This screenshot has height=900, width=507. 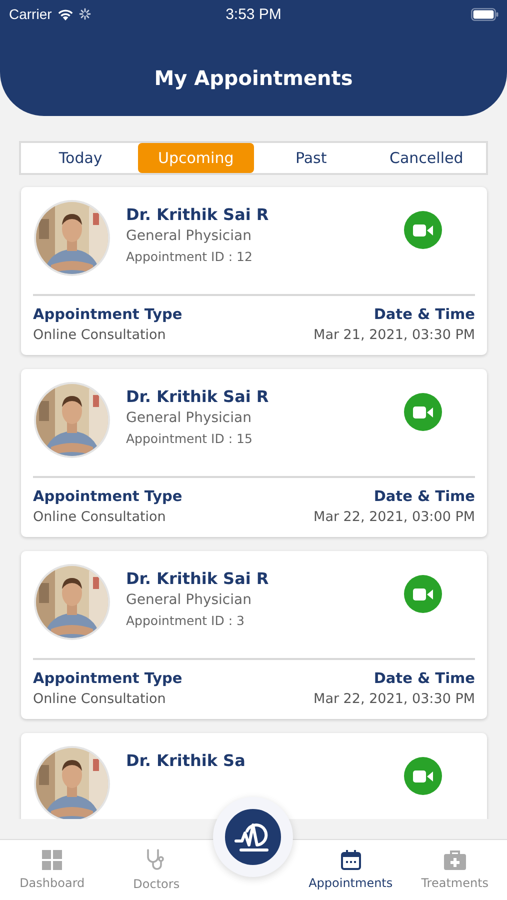 I want to click on wifi-icon, so click(x=65, y=14).